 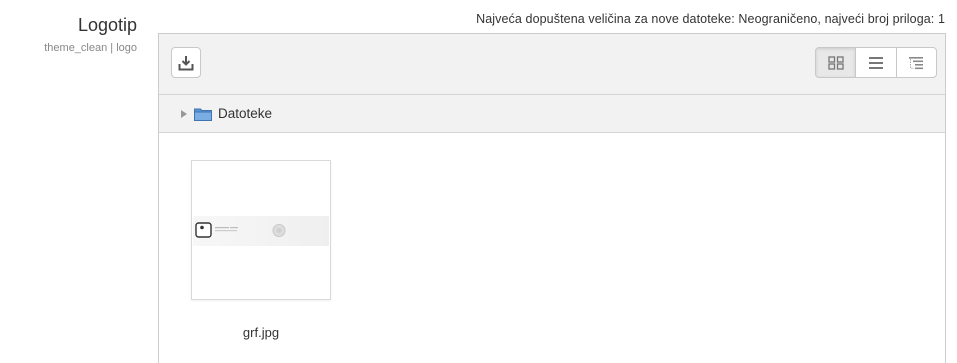 I want to click on setting-title: Logotip, so click(x=107, y=25).